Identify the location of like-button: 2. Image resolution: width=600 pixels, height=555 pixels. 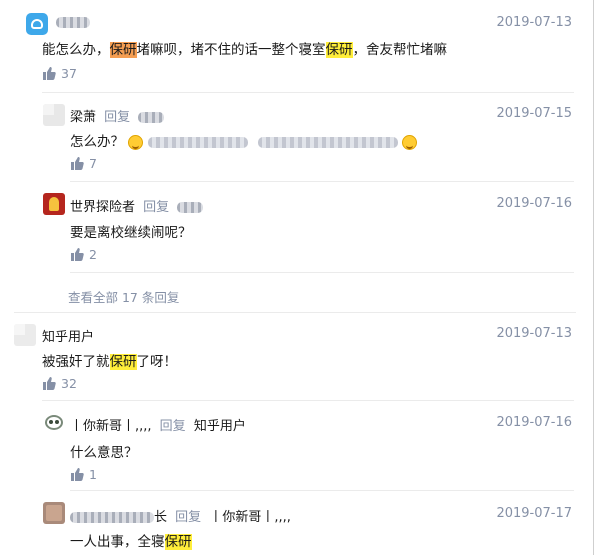
(83, 254).